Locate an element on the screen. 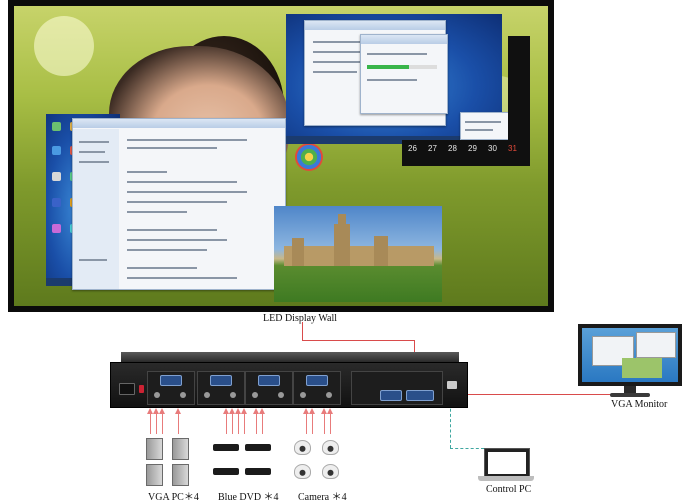 The height and width of the screenshot is (503, 700). progress-dialog is located at coordinates (404, 74).